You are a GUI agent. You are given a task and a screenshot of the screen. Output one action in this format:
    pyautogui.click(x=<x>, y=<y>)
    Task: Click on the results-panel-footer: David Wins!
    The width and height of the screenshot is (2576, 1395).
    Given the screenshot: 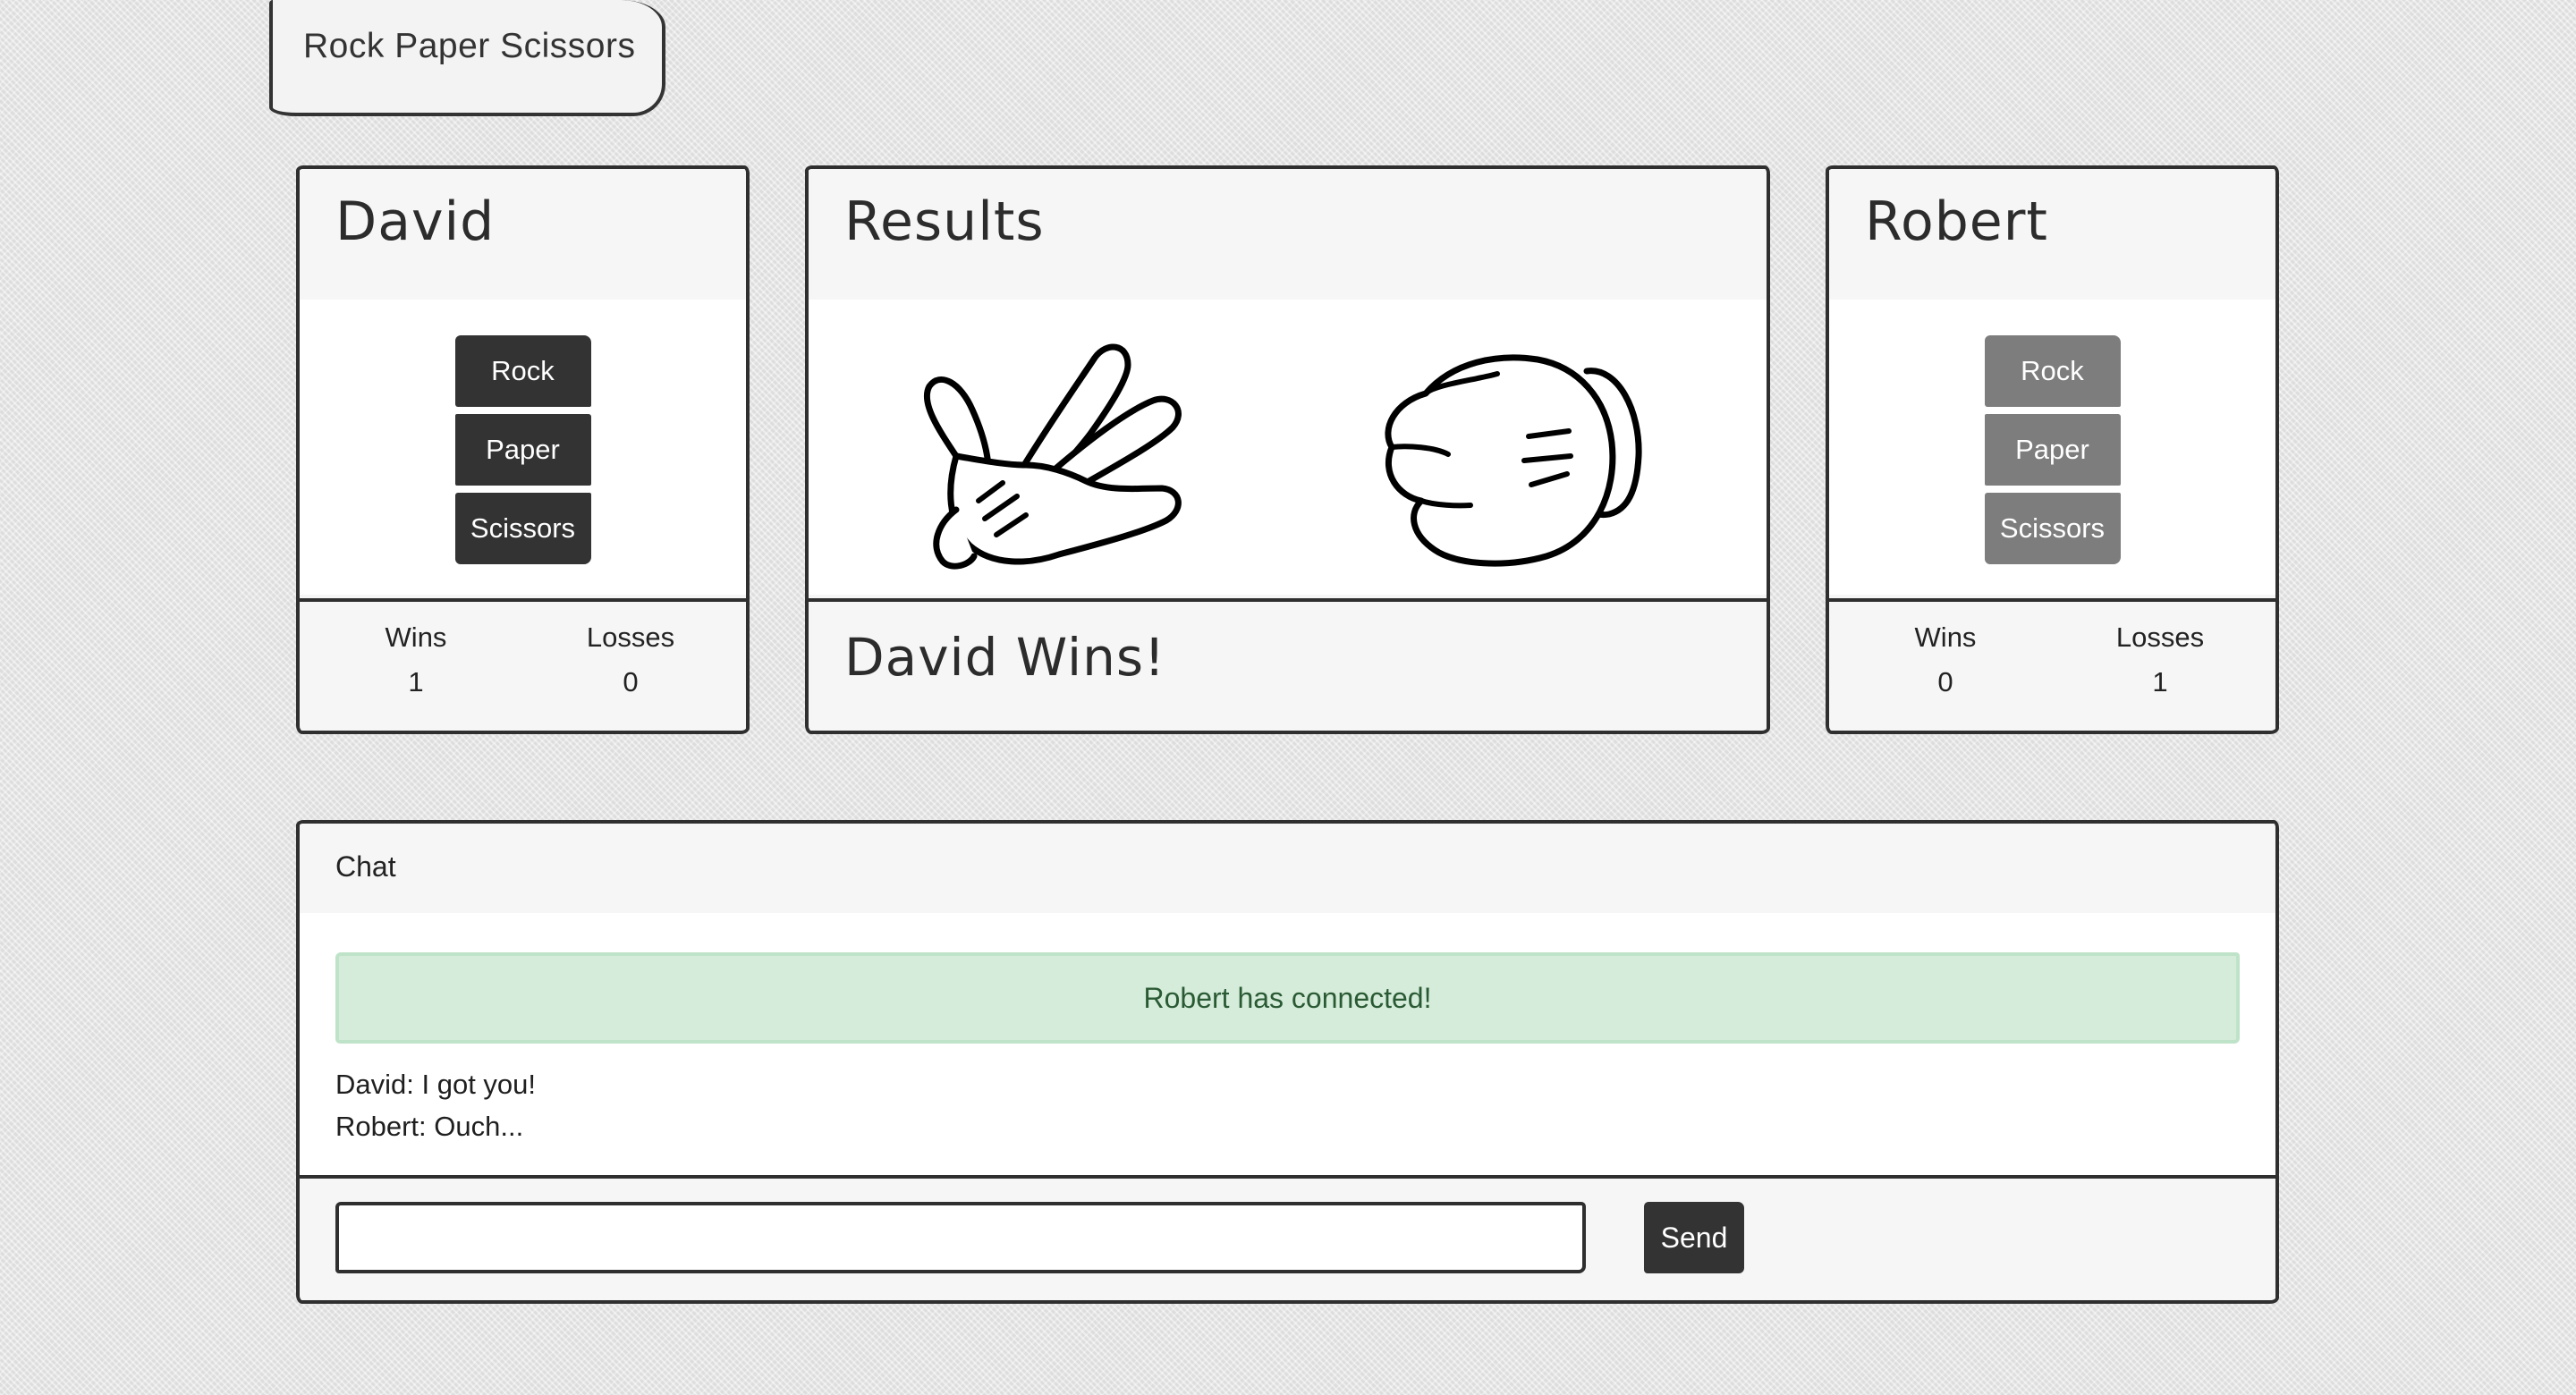 What is the action you would take?
    pyautogui.click(x=1288, y=664)
    